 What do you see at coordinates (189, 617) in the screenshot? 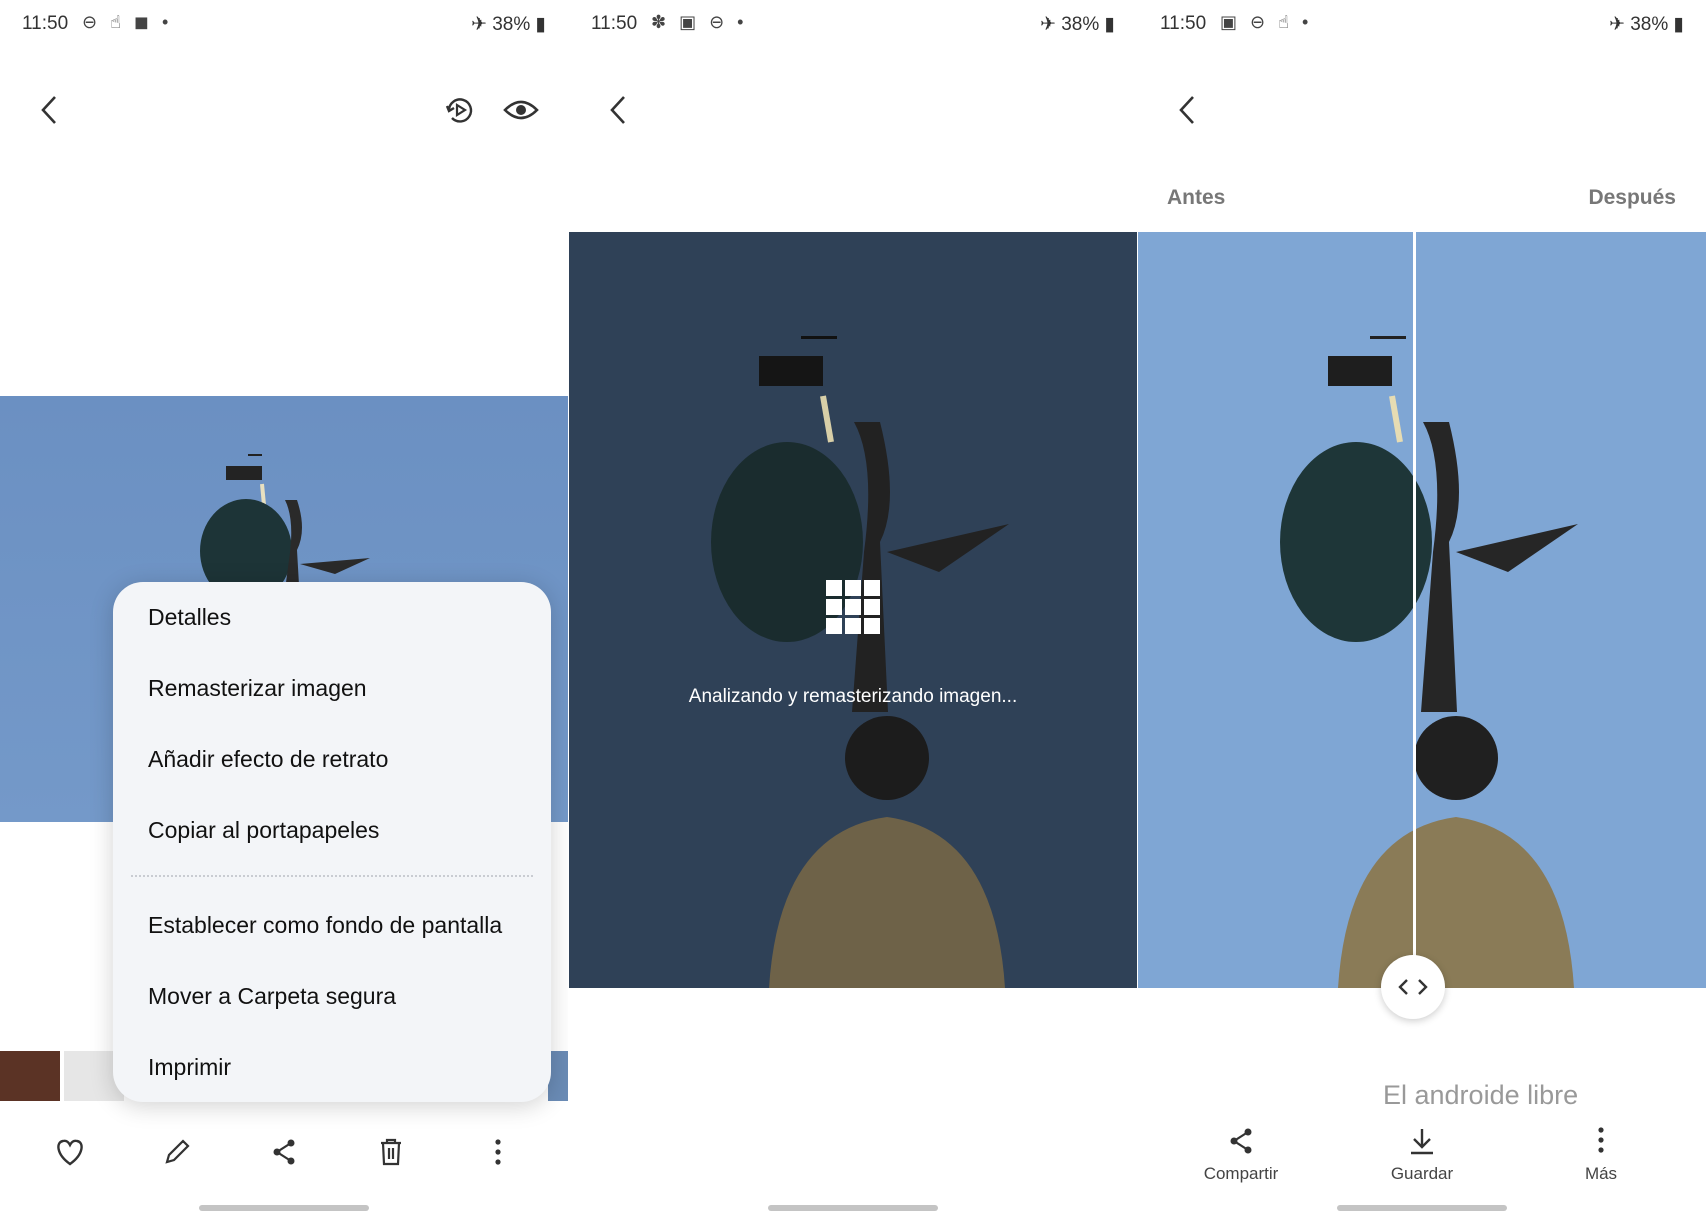
I see `menu-item-details: Detalles` at bounding box center [189, 617].